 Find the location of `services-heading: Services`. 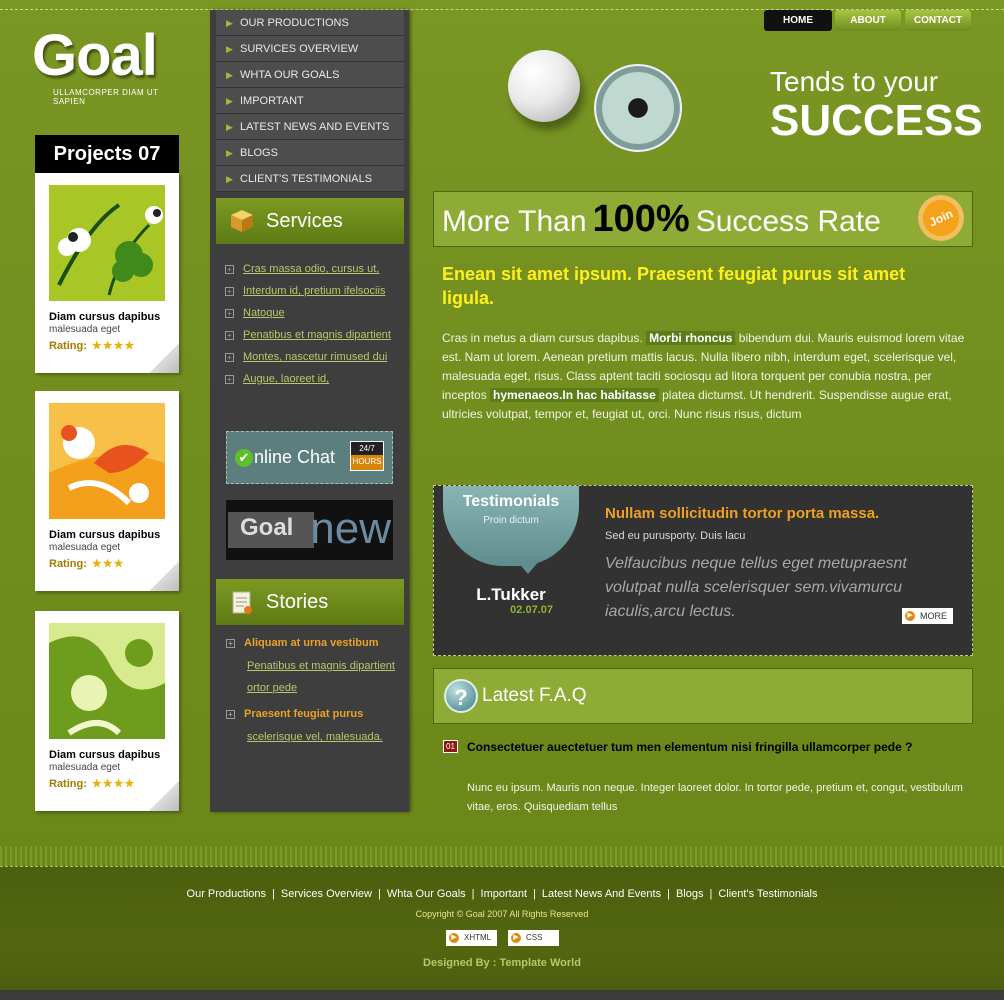

services-heading: Services is located at coordinates (310, 221).